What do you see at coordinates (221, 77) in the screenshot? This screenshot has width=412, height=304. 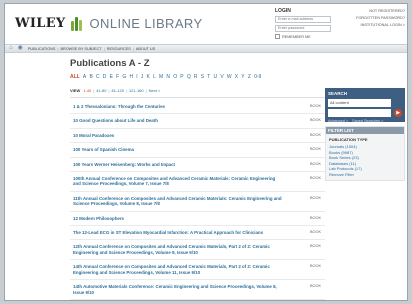 I see `alpha-letter-link: V` at bounding box center [221, 77].